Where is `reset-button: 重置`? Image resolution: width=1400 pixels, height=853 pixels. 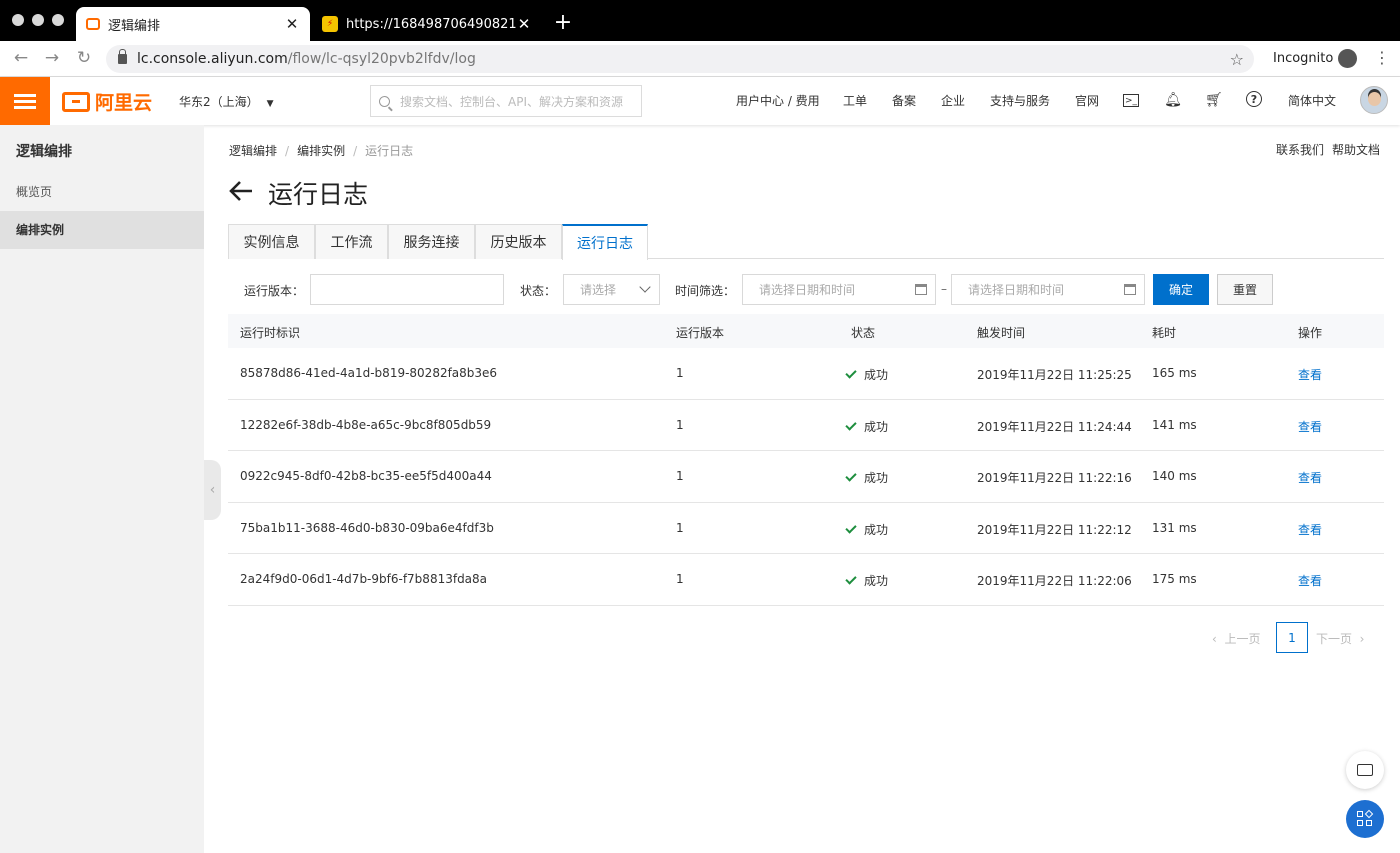
reset-button: 重置 is located at coordinates (1245, 289).